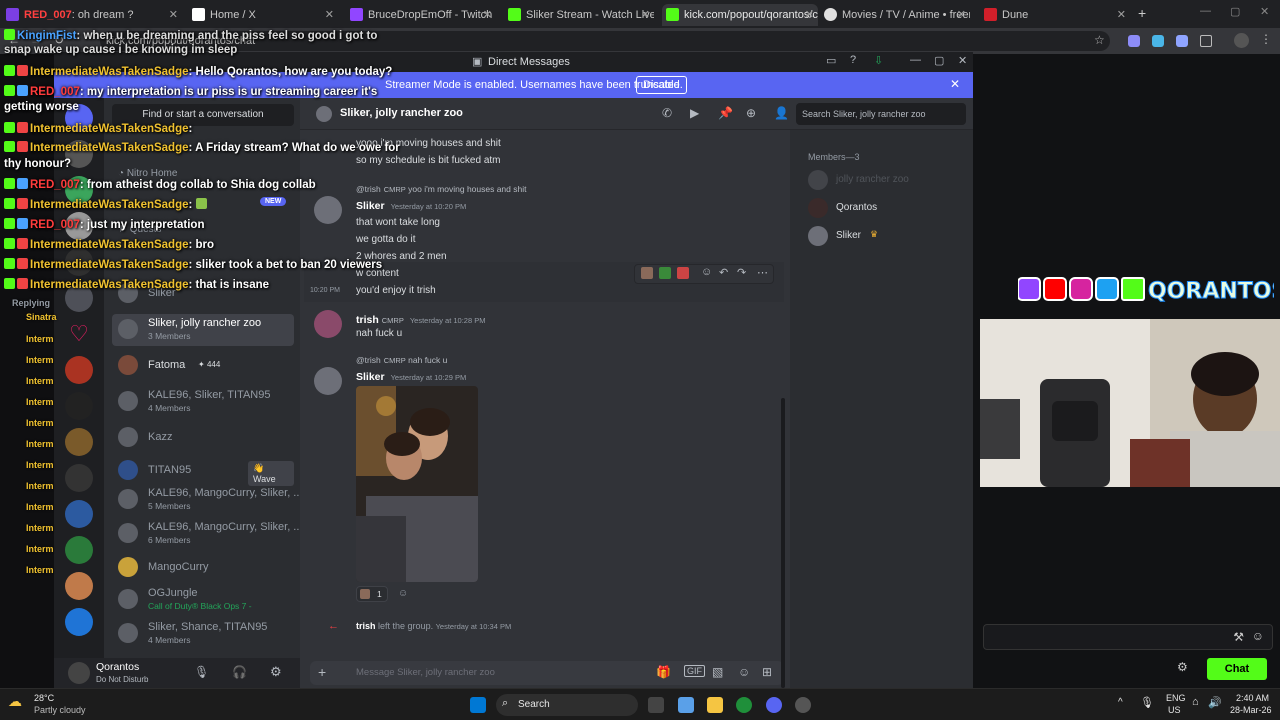  Describe the element at coordinates (1258, 636) in the screenshot. I see `smiley-icon: ☺` at that location.